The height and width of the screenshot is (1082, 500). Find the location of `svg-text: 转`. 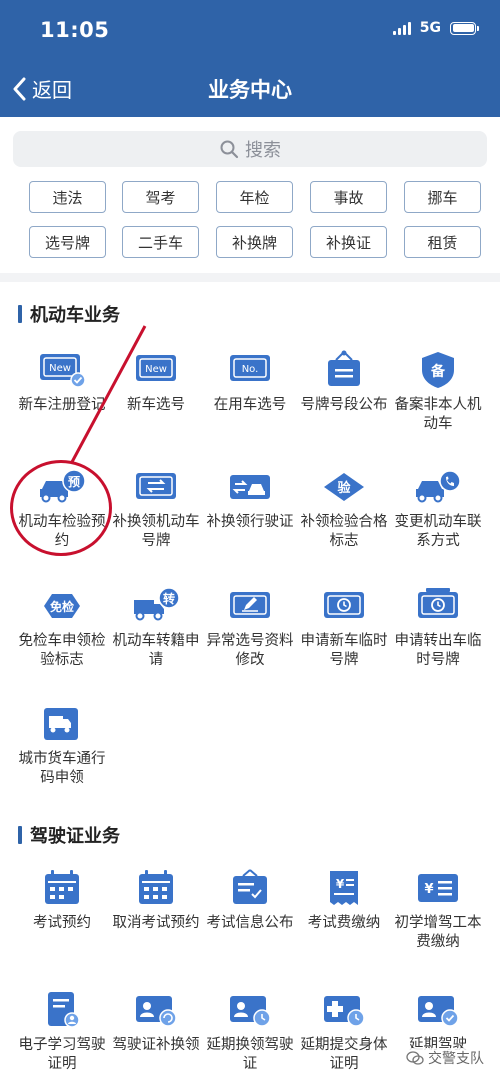

svg-text: 转 is located at coordinates (169, 598).